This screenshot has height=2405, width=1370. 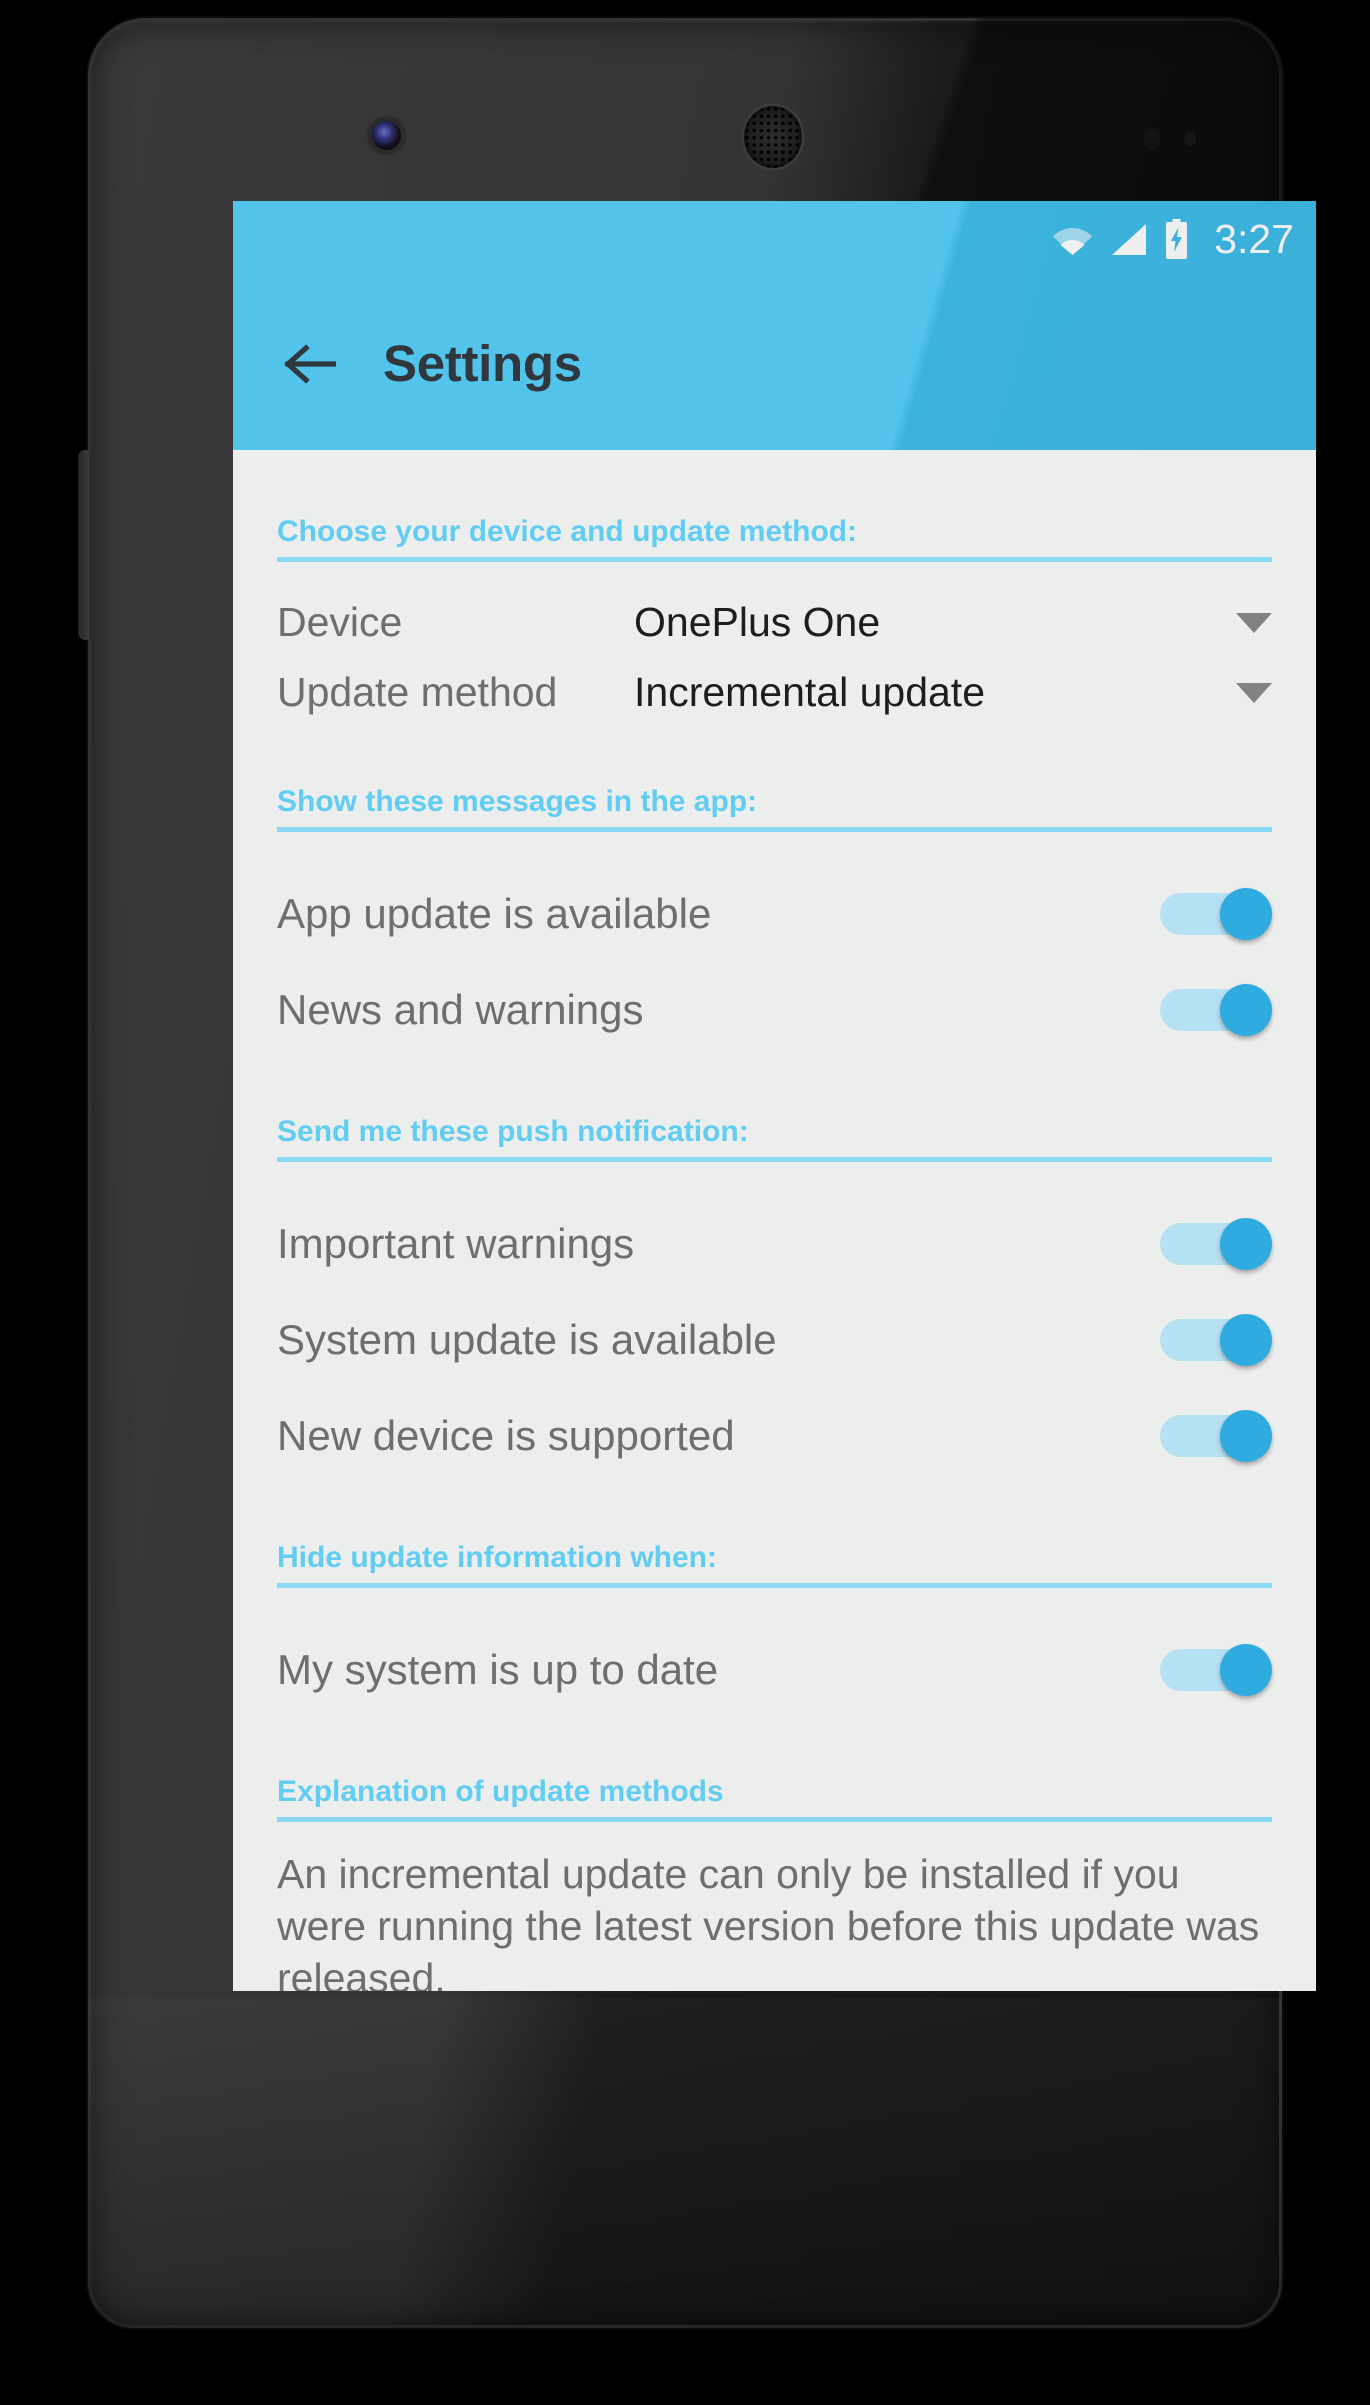 I want to click on back-button, so click(x=310, y=364).